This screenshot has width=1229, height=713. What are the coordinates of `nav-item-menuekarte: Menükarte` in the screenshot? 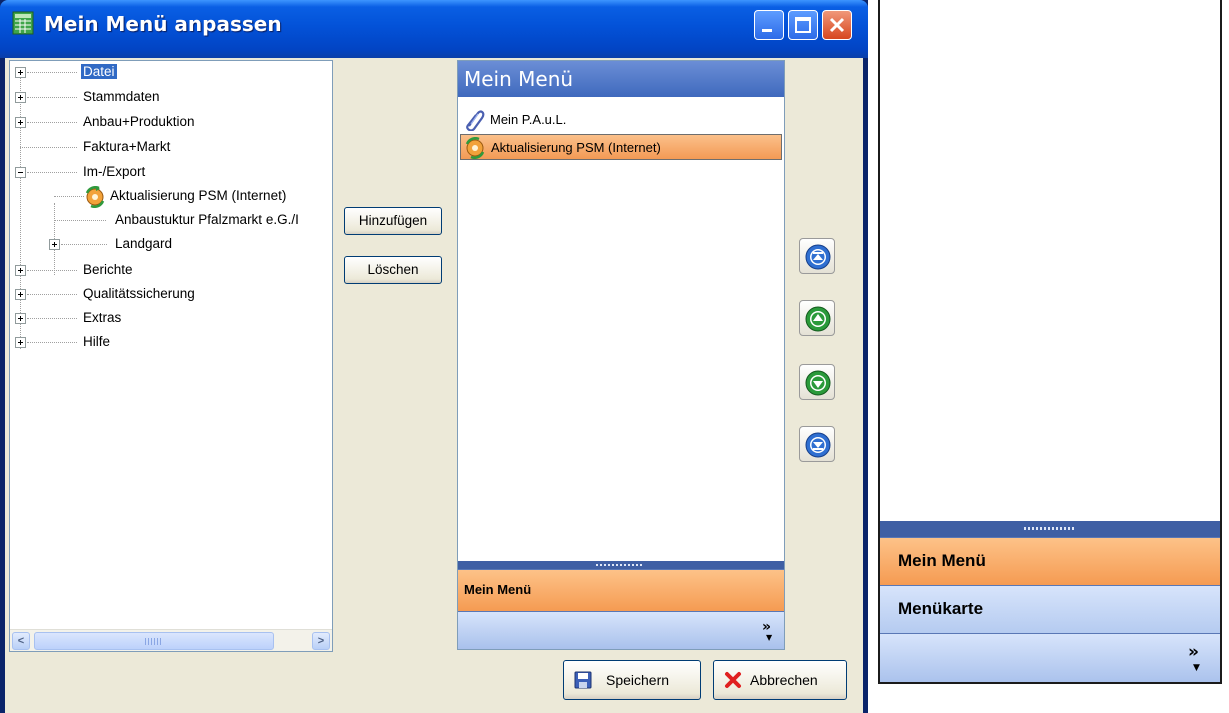 It's located at (1050, 609).